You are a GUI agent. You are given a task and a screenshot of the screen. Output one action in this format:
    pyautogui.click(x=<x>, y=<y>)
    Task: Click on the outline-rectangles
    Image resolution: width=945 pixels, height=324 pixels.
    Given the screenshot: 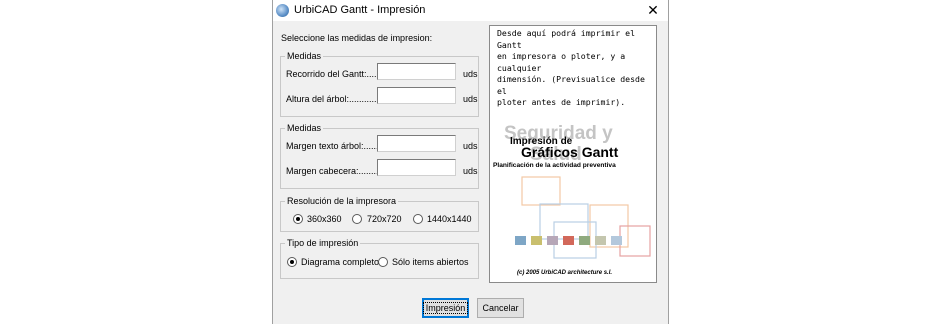 What is the action you would take?
    pyautogui.click(x=586, y=217)
    